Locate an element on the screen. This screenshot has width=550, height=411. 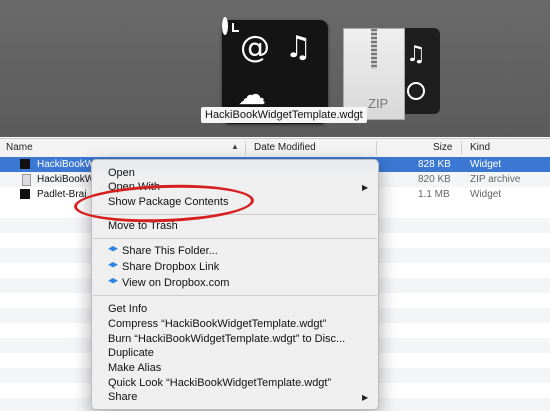
file-name: Padlet-Brai is located at coordinates (62, 194).